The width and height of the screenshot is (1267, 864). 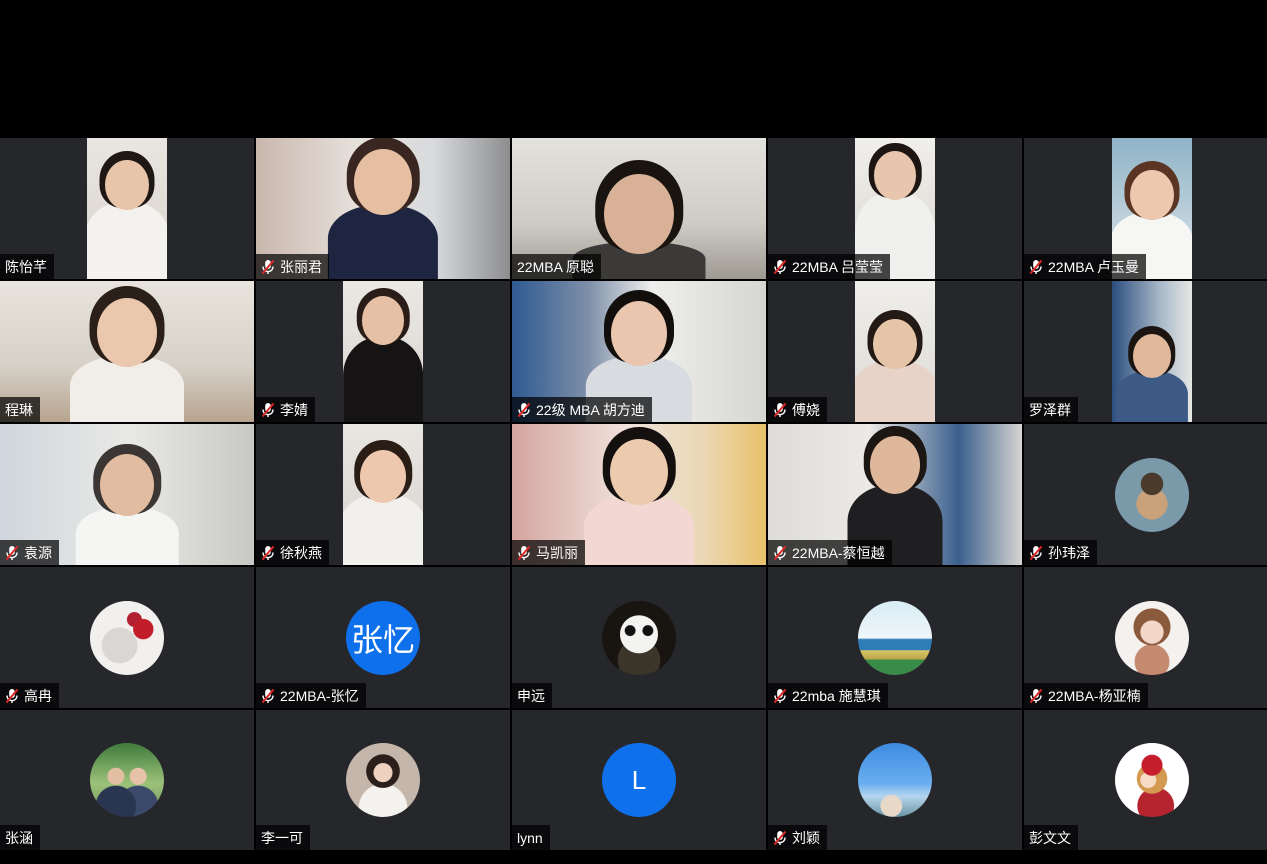 I want to click on participant-tile: 李婧, so click(x=383, y=351).